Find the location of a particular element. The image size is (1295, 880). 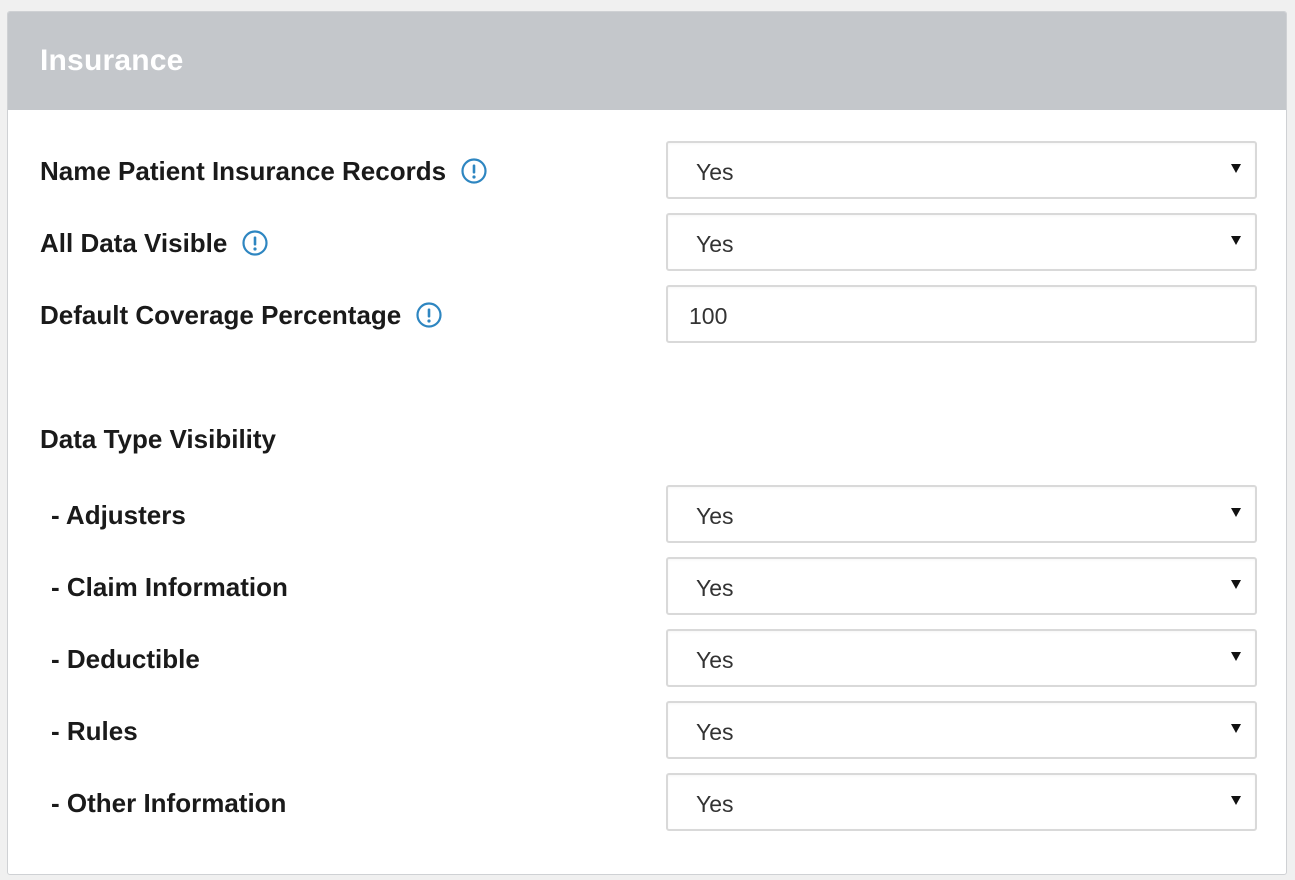

setting-row-all-data-visible: All Data Visible Yes is located at coordinates (647, 243).